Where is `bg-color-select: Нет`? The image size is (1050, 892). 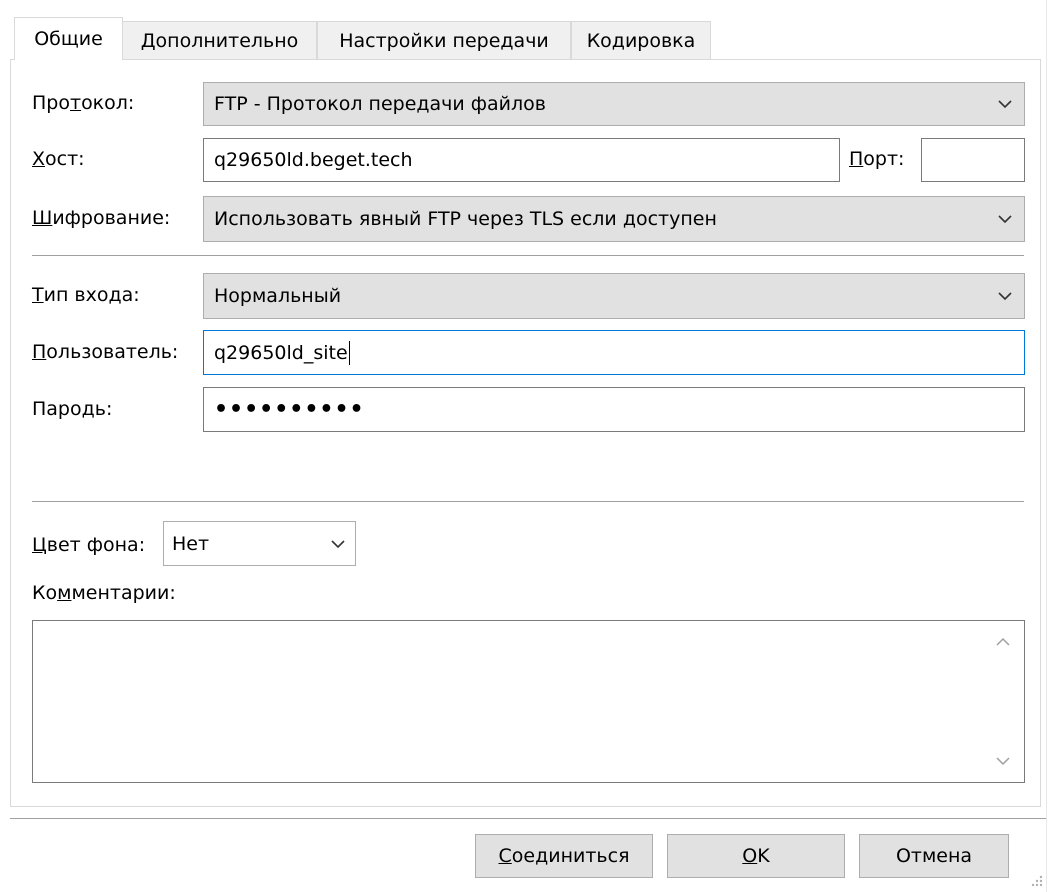
bg-color-select: Нет is located at coordinates (259, 543).